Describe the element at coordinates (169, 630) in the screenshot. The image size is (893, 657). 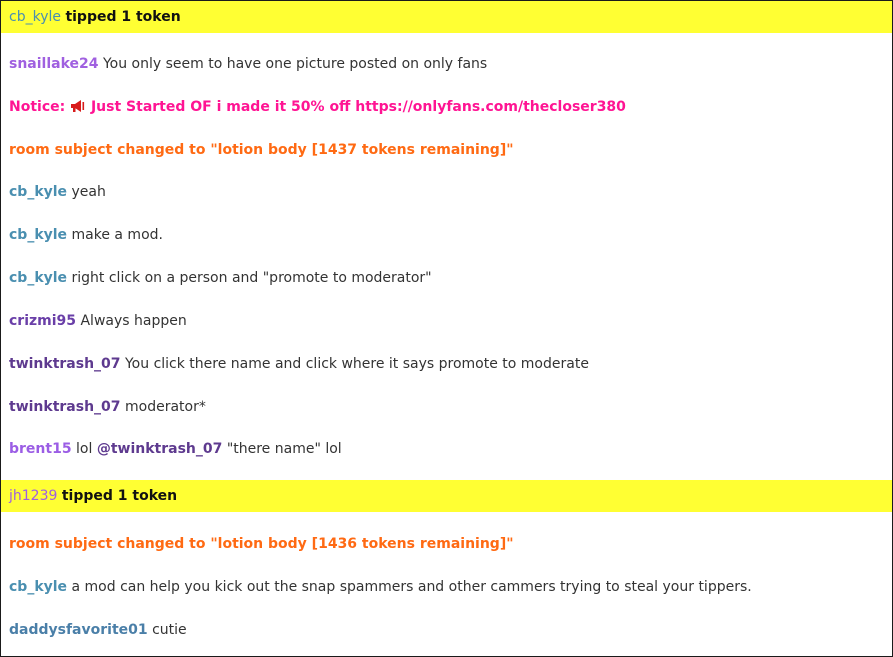
I see `message-text: cutie` at that location.